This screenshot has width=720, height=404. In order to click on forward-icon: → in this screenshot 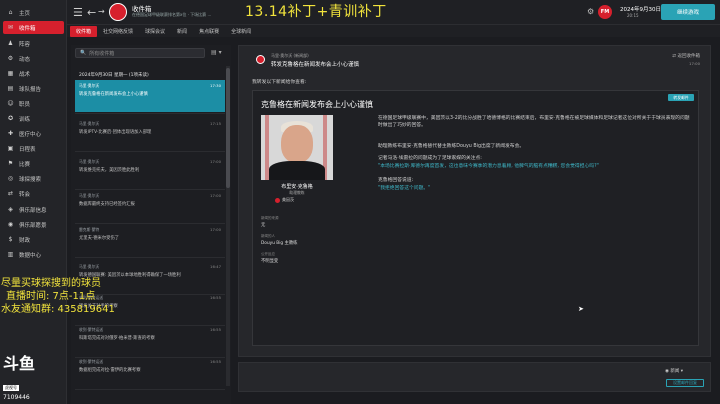, I will do `click(101, 11)`.